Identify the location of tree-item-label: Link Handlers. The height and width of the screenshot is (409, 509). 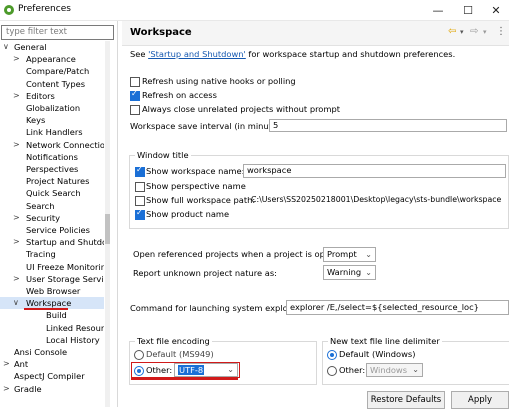
(54, 132).